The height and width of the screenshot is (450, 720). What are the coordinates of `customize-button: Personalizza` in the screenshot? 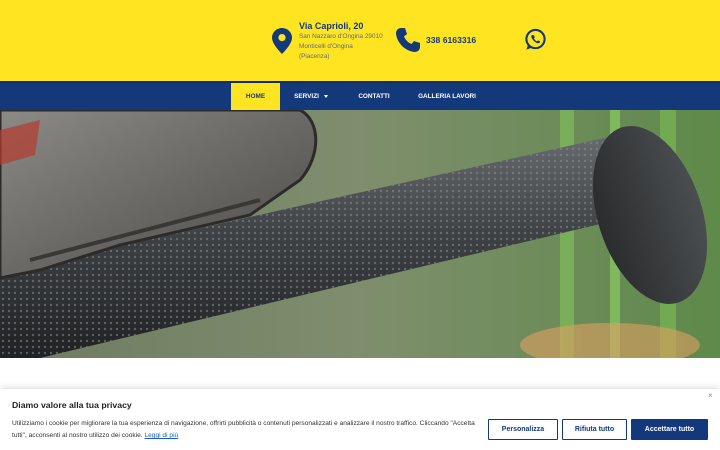 It's located at (523, 429).